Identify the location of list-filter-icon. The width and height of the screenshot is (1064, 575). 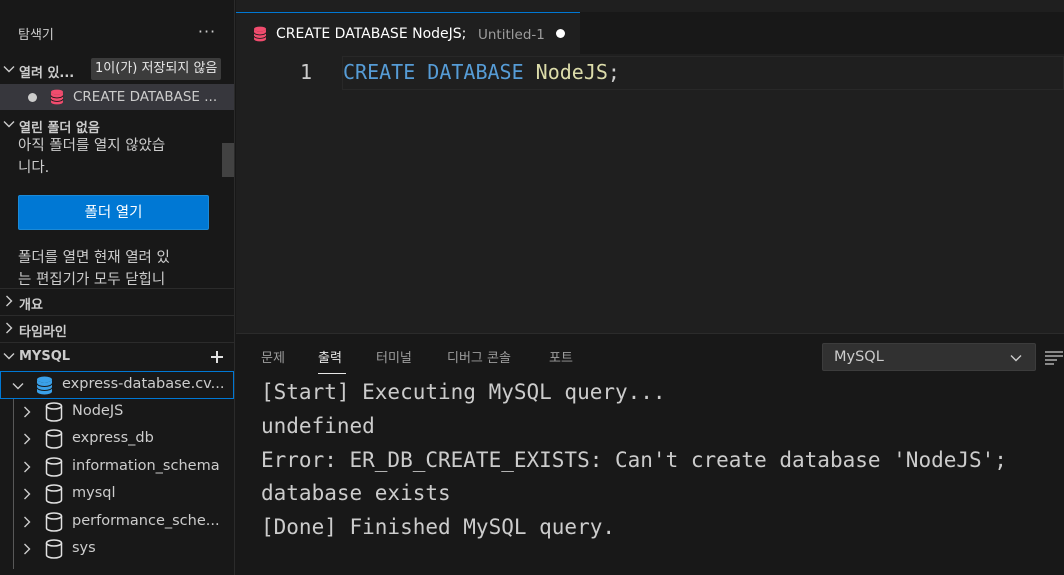
(1054, 357).